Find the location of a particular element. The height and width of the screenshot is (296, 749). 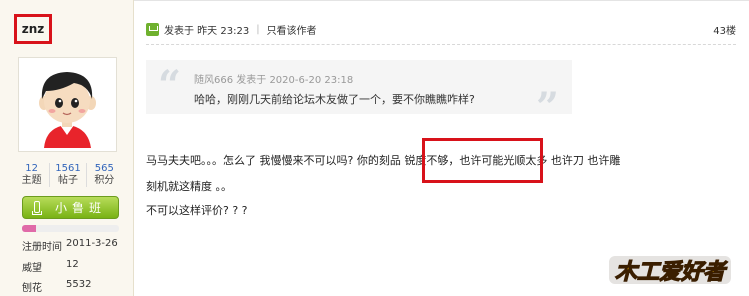

rank-title: 小鲁班 is located at coordinates (81, 208).